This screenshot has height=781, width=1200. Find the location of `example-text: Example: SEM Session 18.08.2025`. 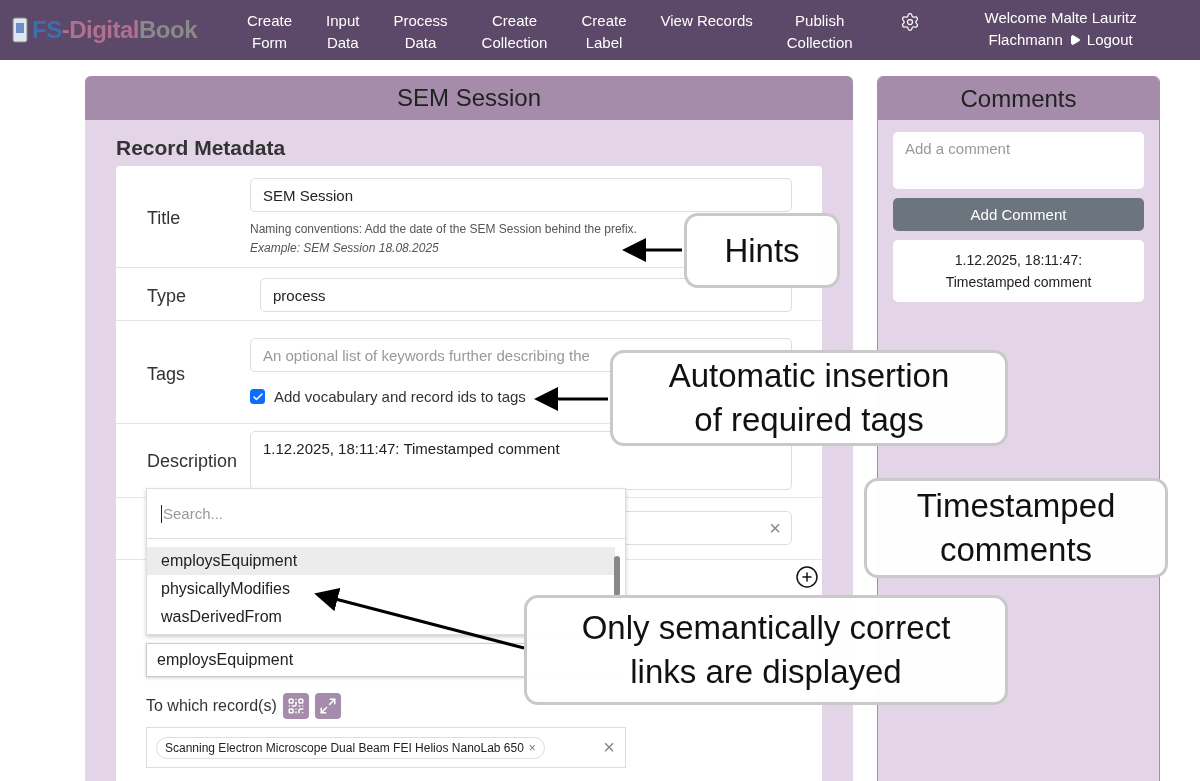

example-text: Example: SEM Session 18.08.2025 is located at coordinates (344, 248).